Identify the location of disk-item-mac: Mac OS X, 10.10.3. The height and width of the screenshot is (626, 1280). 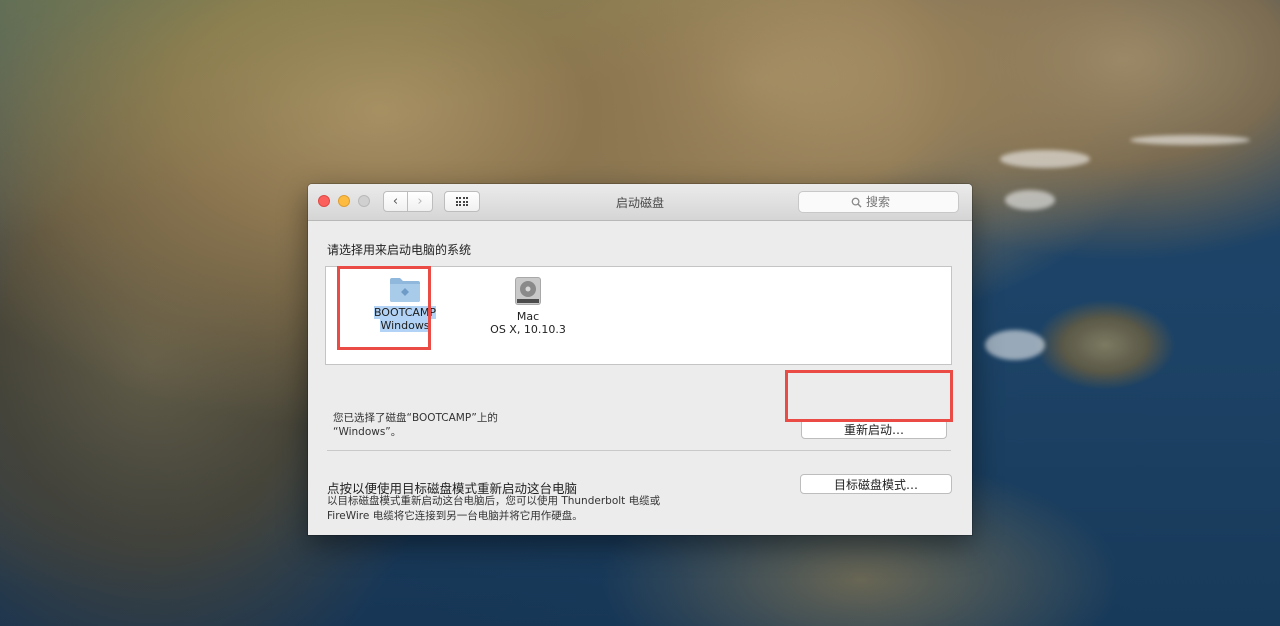
(528, 306).